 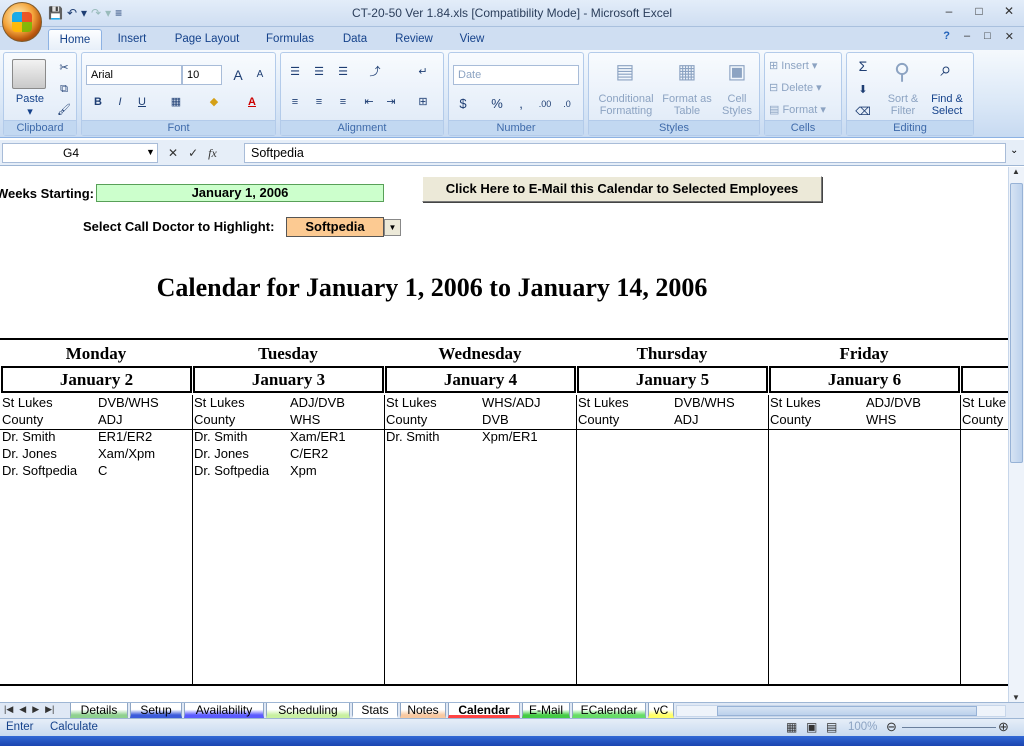 I want to click on assignment-code-cell: ADJ, so click(x=686, y=419).